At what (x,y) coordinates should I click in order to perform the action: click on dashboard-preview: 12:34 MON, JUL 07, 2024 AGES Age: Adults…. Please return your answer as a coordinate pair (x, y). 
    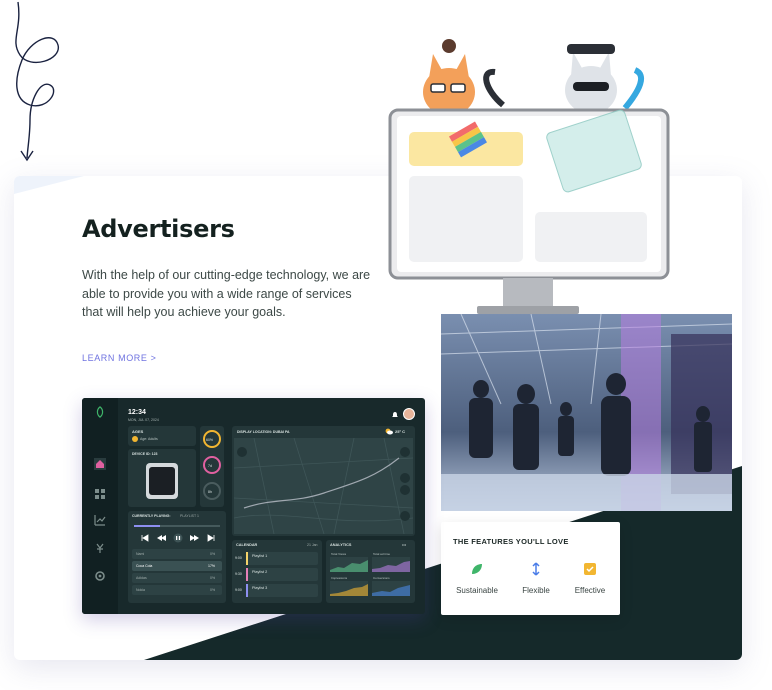
    Looking at the image, I should click on (253, 506).